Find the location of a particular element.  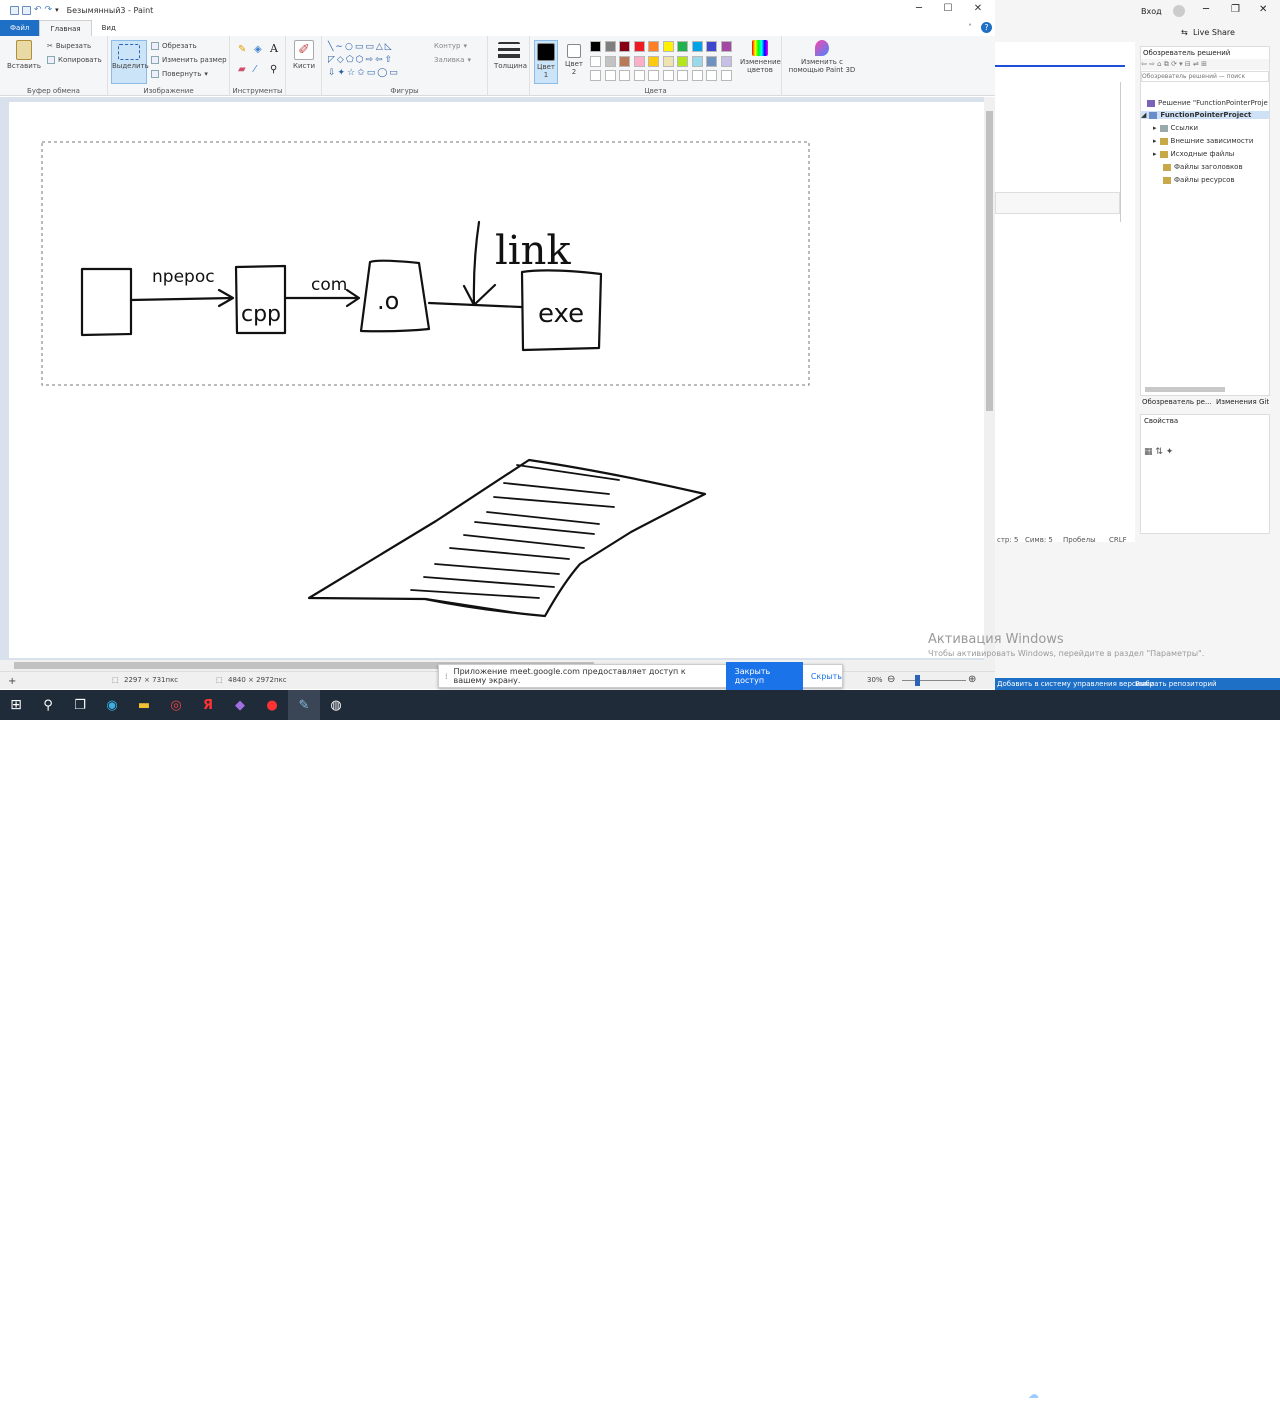

signin-link: Вход is located at coordinates (1151, 11).